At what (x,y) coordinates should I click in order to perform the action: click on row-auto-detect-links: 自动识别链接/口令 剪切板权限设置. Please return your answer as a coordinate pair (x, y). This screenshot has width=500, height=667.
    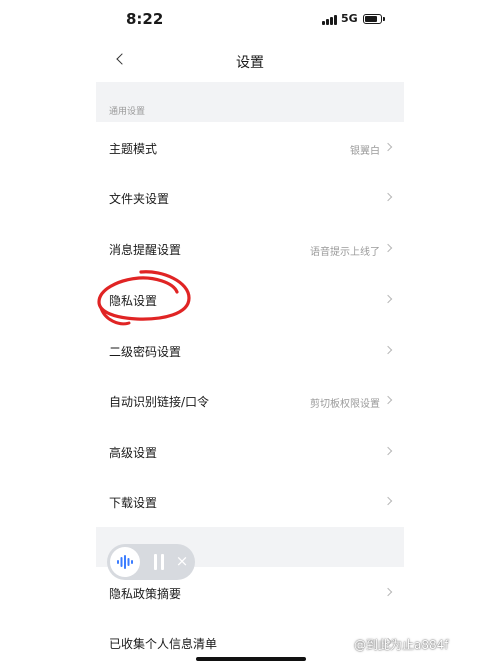
    Looking at the image, I should click on (250, 400).